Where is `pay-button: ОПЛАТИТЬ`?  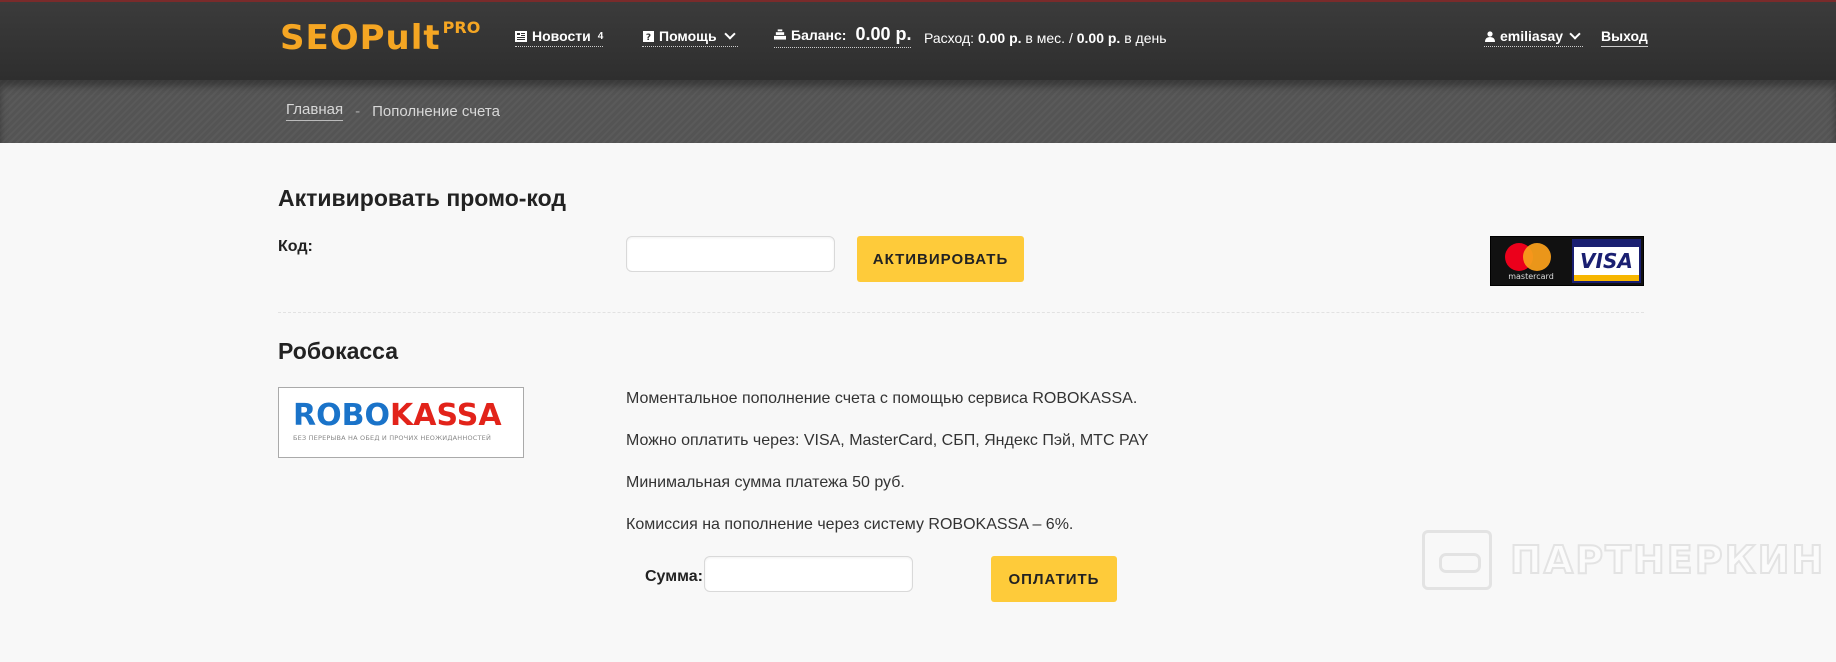 pay-button: ОПЛАТИТЬ is located at coordinates (1054, 579).